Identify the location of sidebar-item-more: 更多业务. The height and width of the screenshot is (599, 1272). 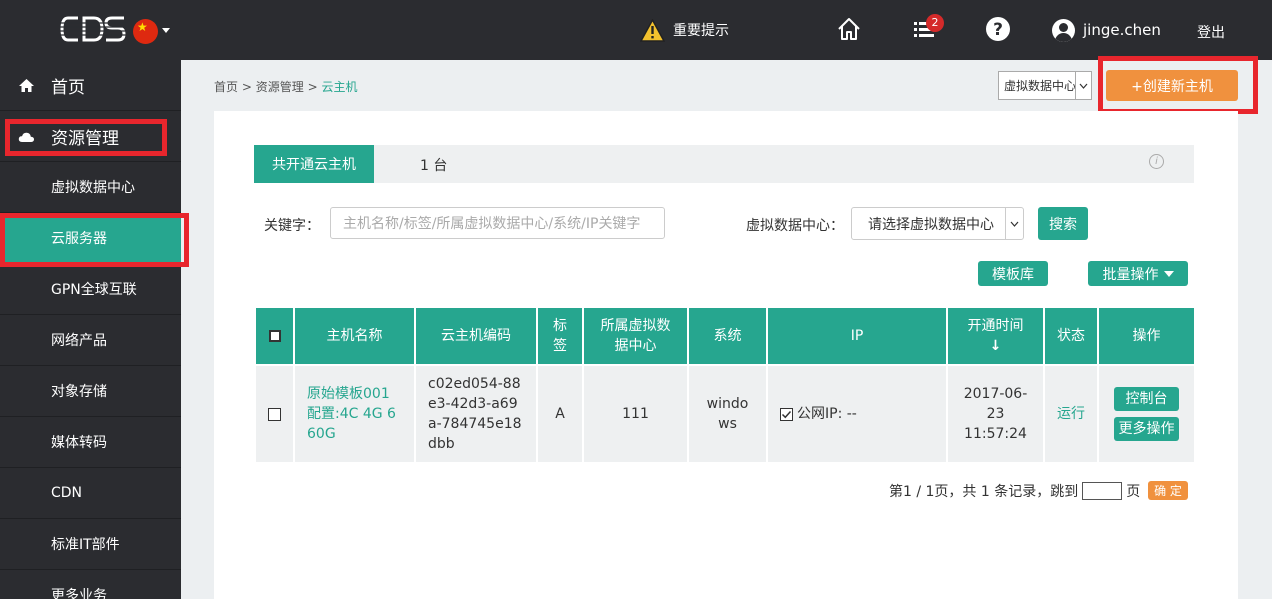
(90, 584).